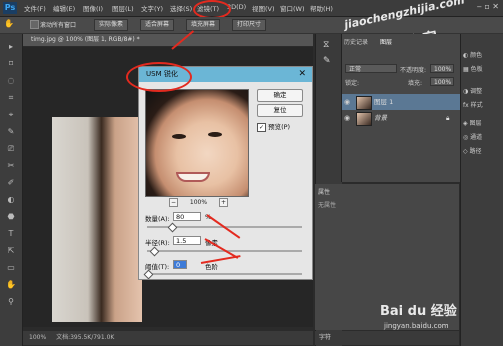  What do you see at coordinates (10, 8) in the screenshot?
I see `photoshop-logo: Ps` at bounding box center [10, 8].